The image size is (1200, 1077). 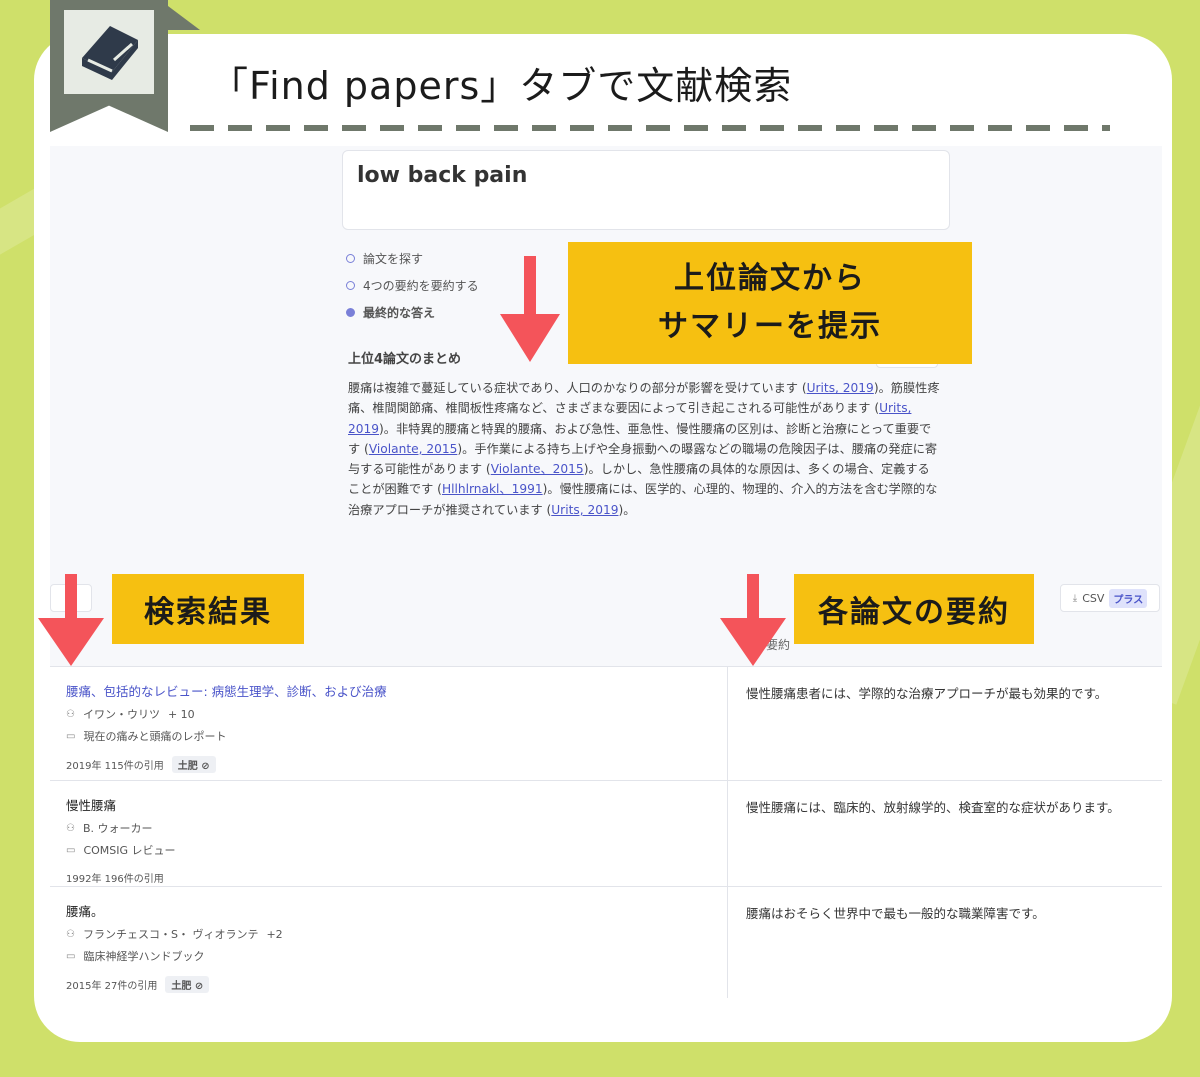 I want to click on step-label: 4つの要約を要約する, so click(x=421, y=286).